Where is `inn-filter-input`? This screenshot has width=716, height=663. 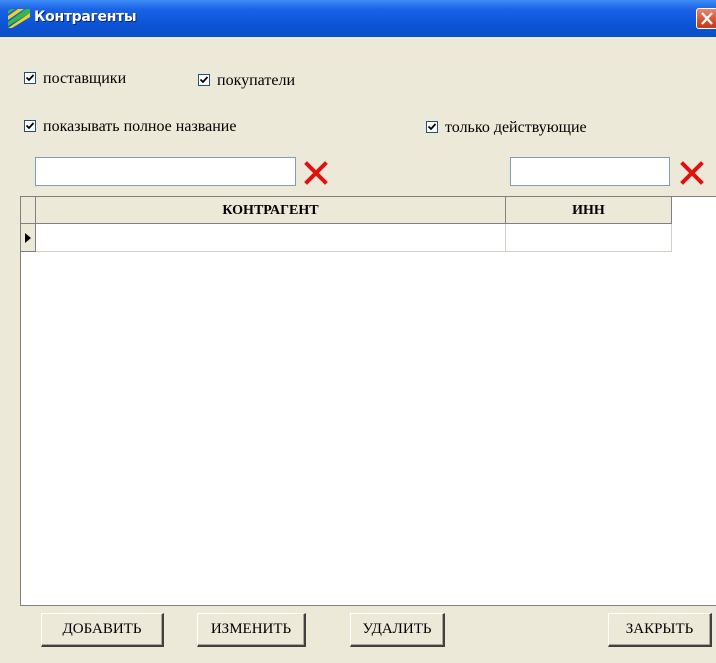 inn-filter-input is located at coordinates (590, 171).